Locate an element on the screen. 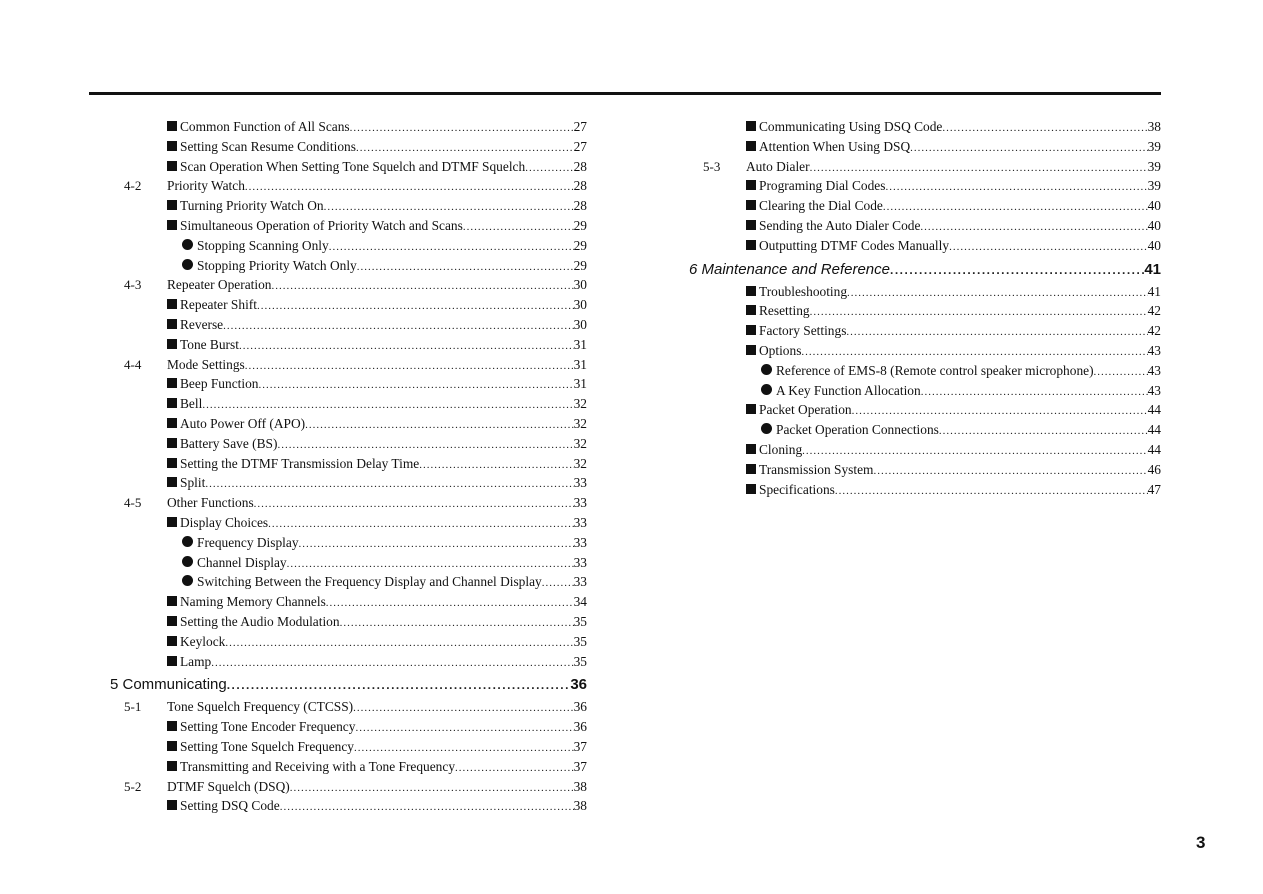 This screenshot has height=894, width=1263. section-number: 5-3 is located at coordinates (712, 166).